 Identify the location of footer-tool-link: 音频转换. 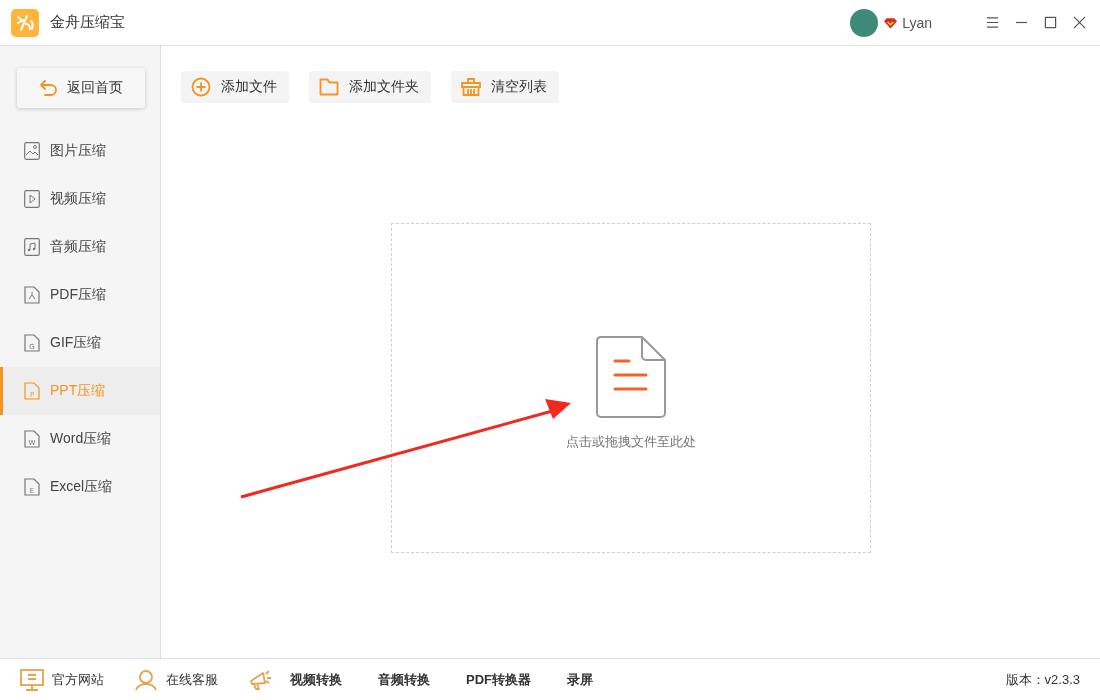
(404, 679).